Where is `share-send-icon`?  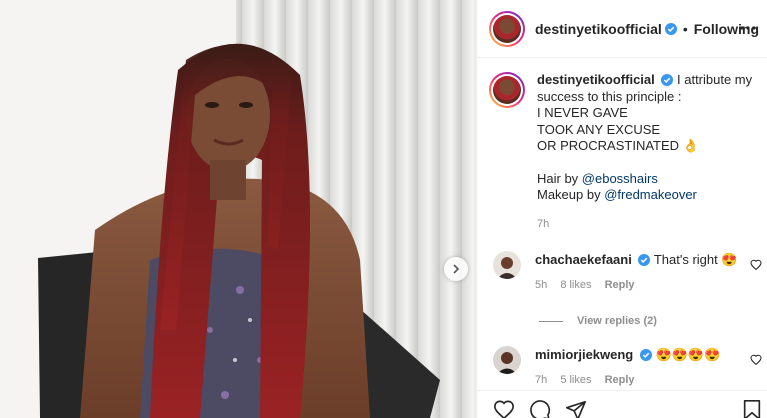 share-send-icon is located at coordinates (576, 408).